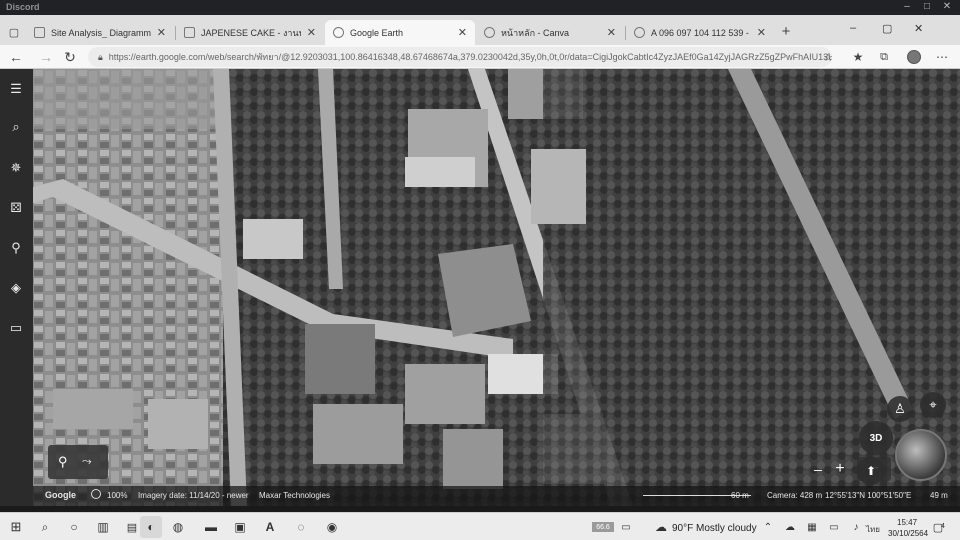 The height and width of the screenshot is (540, 960). What do you see at coordinates (818, 469) in the screenshot?
I see `zoom-out-button-alt: –` at bounding box center [818, 469].